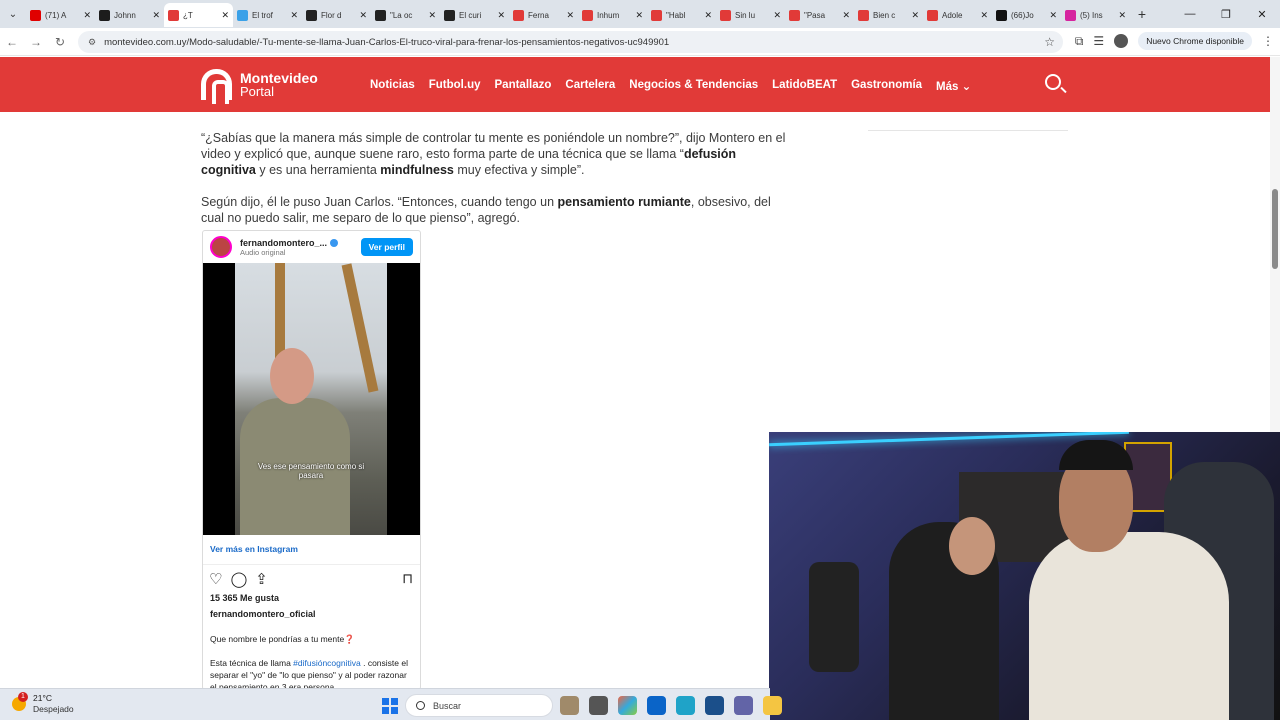 This screenshot has width=1280, height=720. Describe the element at coordinates (804, 86) in the screenshot. I see `menu-item: LatidoBEAT` at that location.